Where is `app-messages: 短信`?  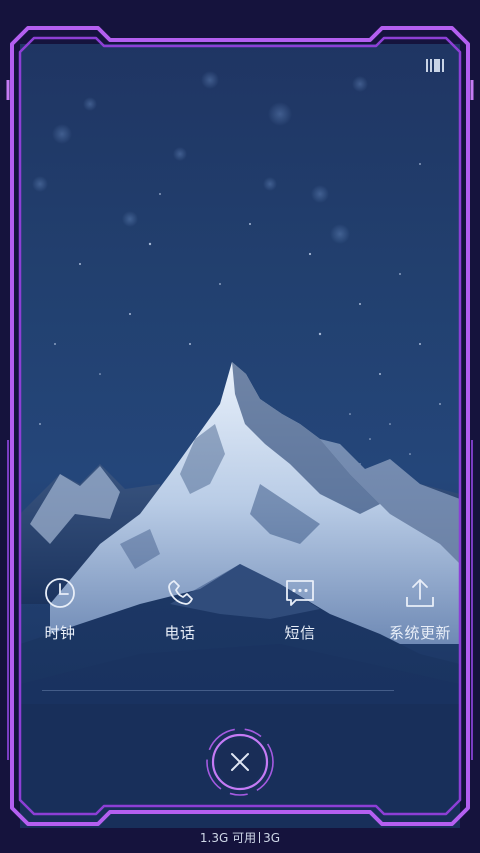 app-messages: 短信 is located at coordinates (300, 609).